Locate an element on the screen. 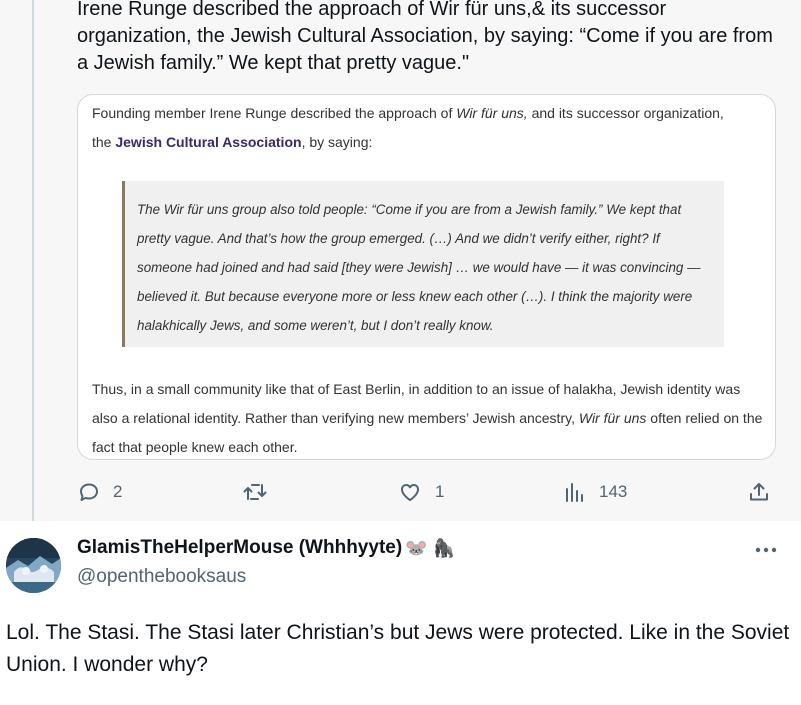  views-button: 143 is located at coordinates (595, 492).